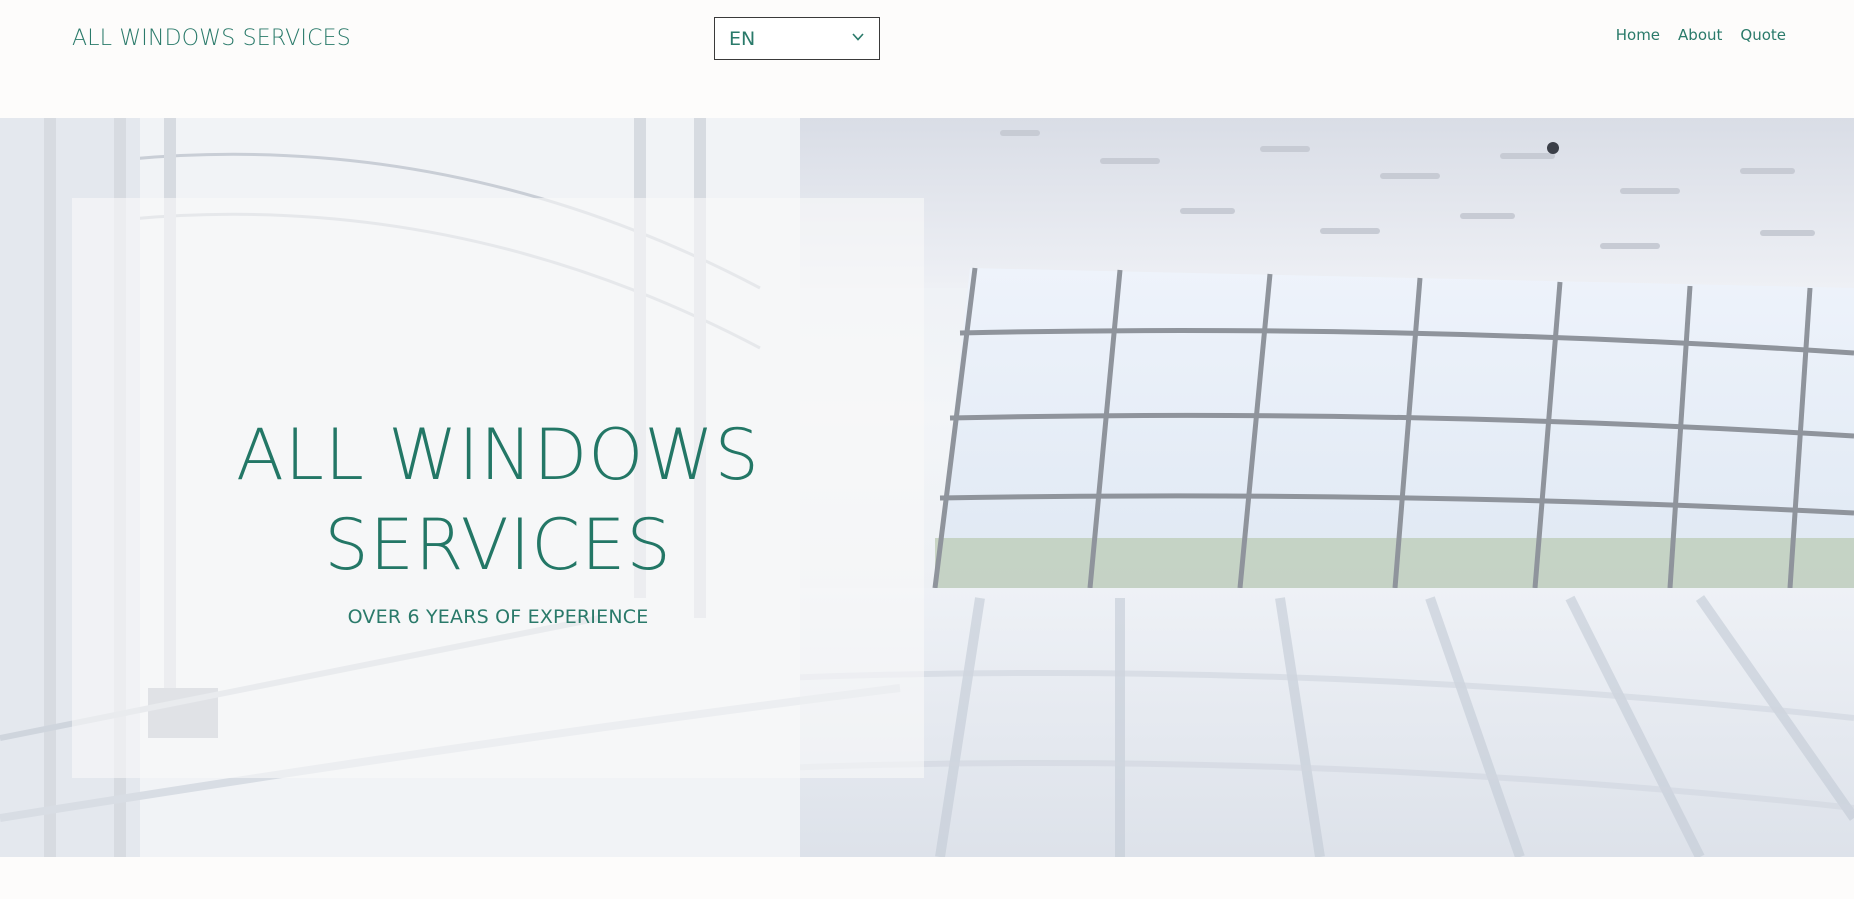 This screenshot has width=1854, height=899. I want to click on nav-home-link: Home, so click(1638, 35).